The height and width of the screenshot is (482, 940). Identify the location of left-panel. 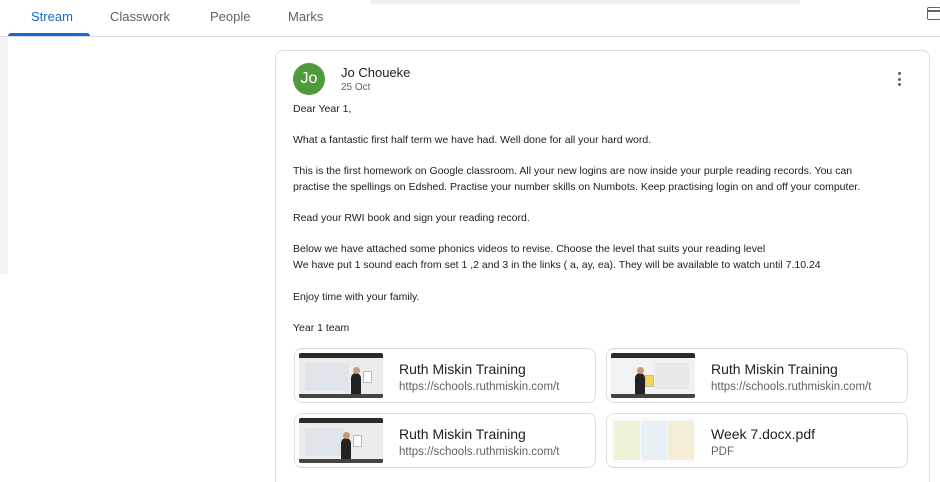
(4, 156).